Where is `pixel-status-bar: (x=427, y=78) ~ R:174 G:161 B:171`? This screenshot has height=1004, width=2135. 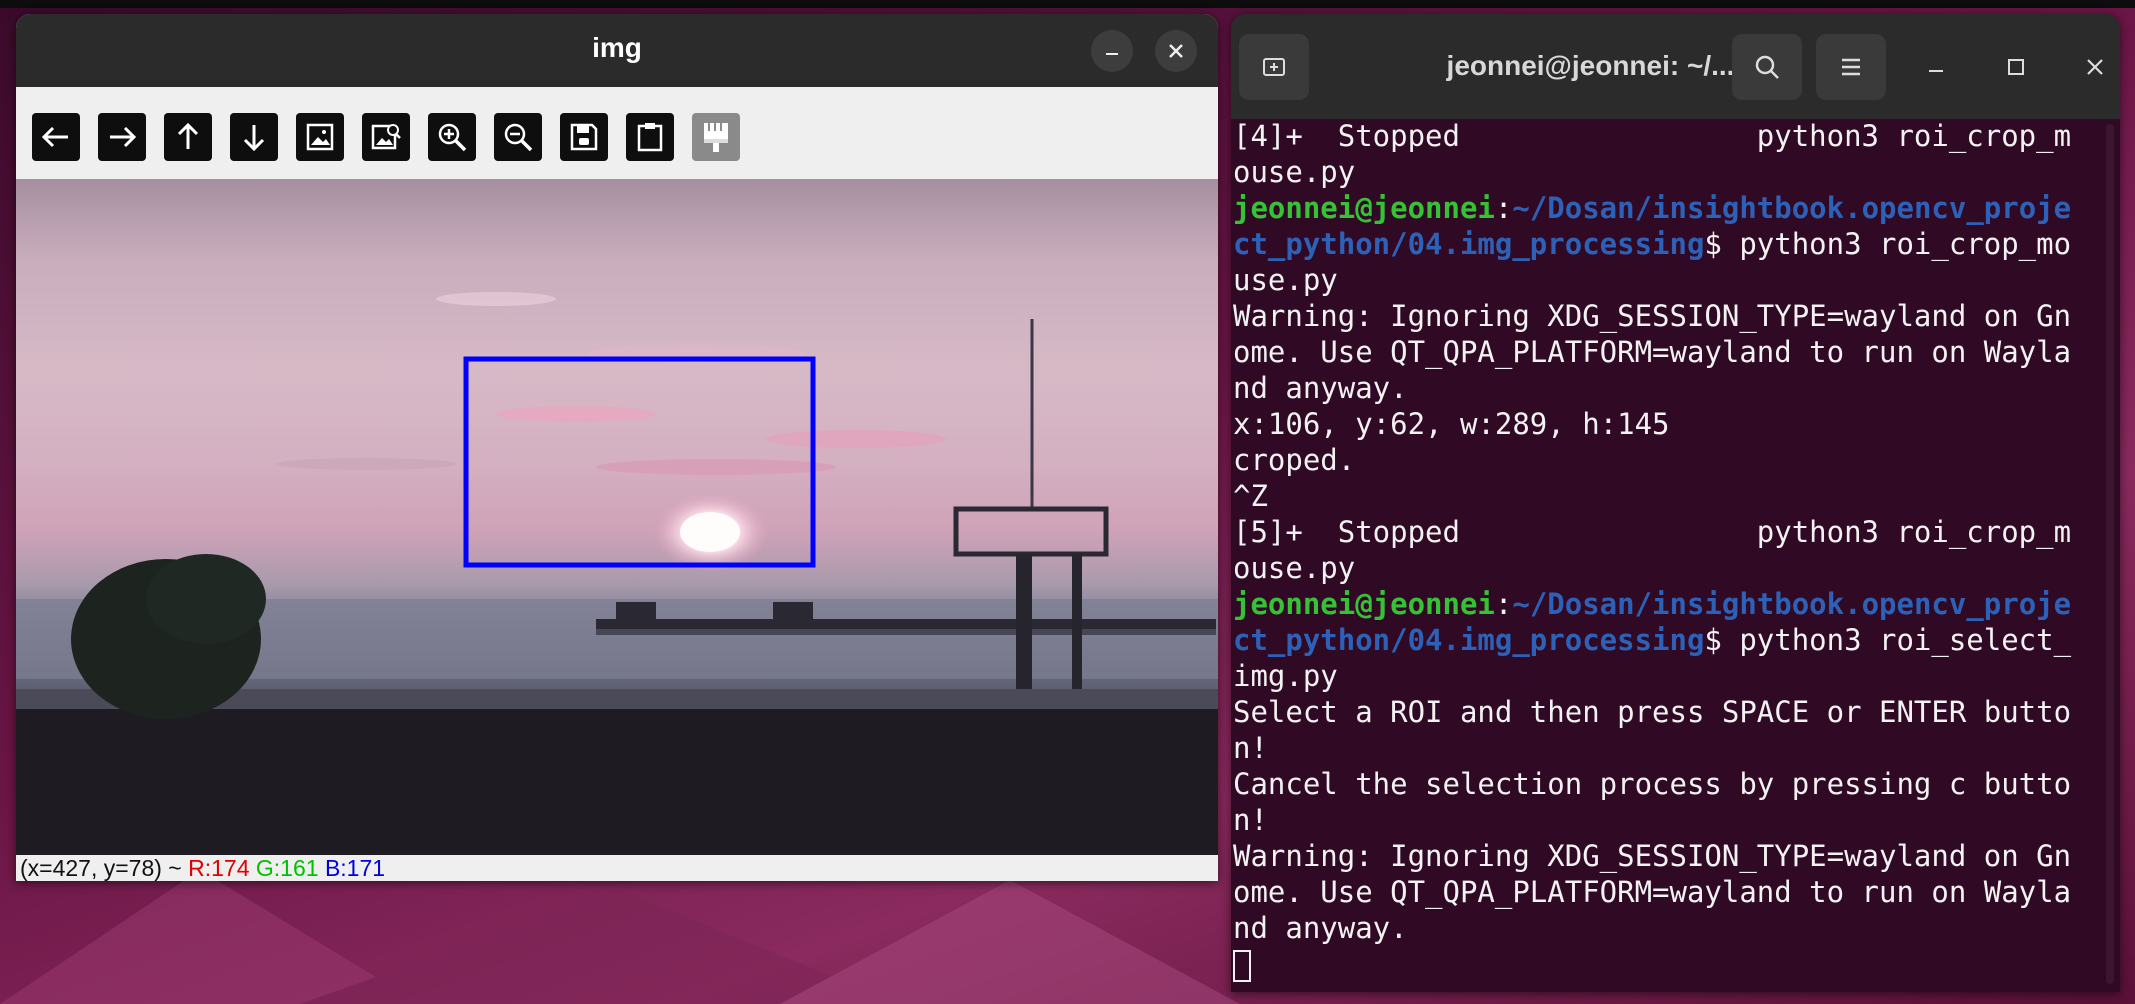
pixel-status-bar: (x=427, y=78) ~ R:174 G:161 B:171 is located at coordinates (617, 868).